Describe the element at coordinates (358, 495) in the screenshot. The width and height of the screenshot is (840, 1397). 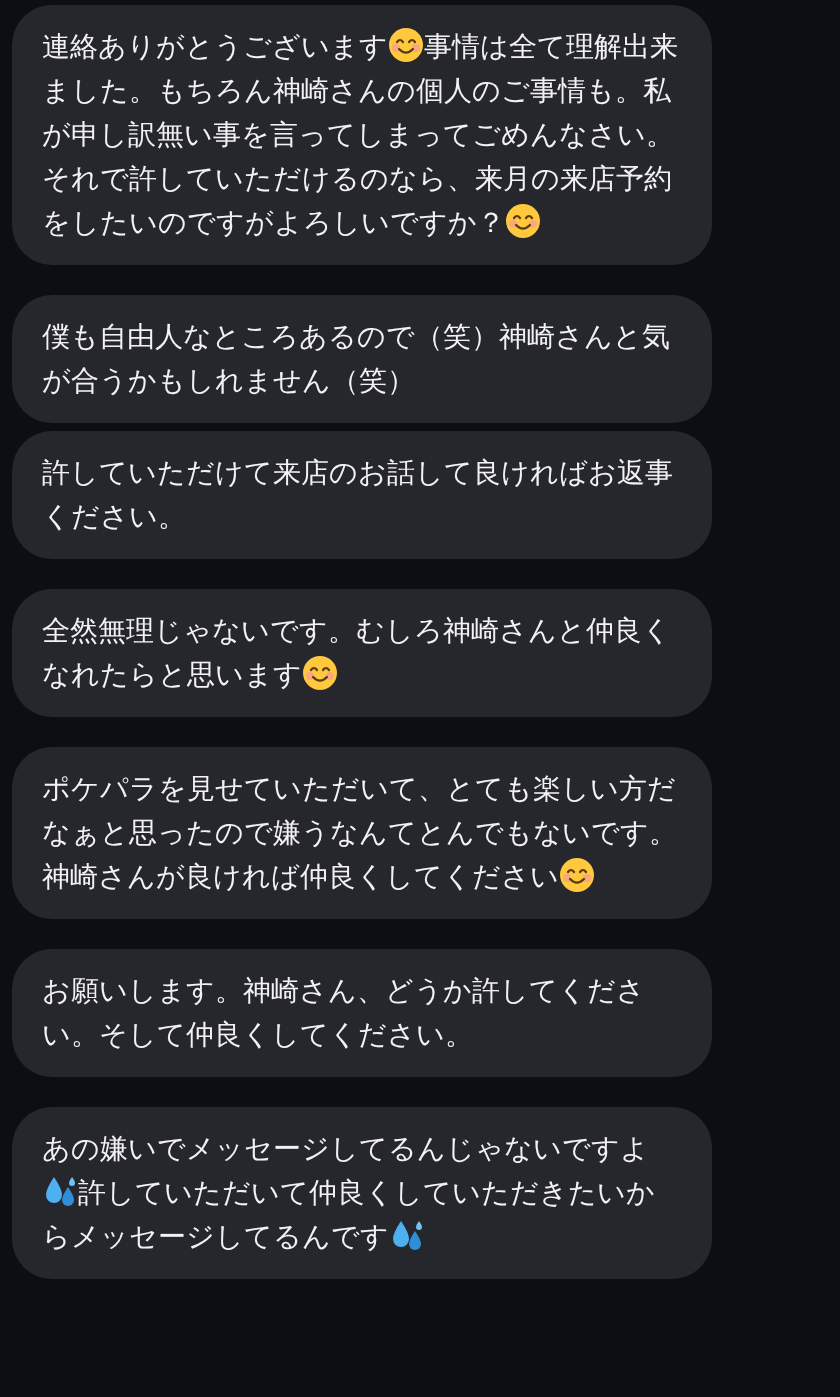
I see `message-text: 許していただけて来店のお話して良ければお返事ください。` at that location.